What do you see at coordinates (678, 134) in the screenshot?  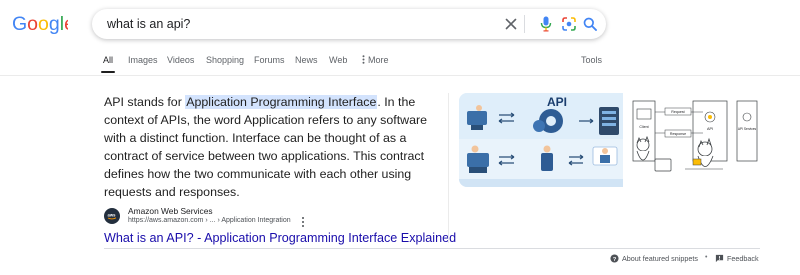 I see `diagram-response-label: Response` at bounding box center [678, 134].